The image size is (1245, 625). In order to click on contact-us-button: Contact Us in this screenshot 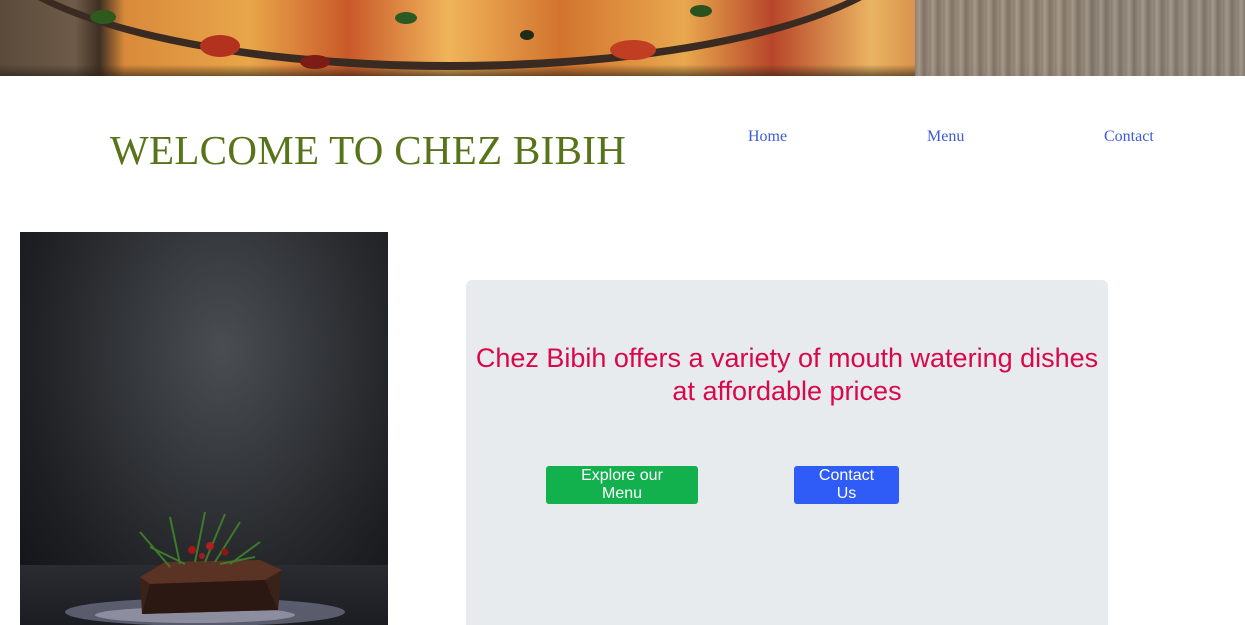, I will do `click(846, 485)`.